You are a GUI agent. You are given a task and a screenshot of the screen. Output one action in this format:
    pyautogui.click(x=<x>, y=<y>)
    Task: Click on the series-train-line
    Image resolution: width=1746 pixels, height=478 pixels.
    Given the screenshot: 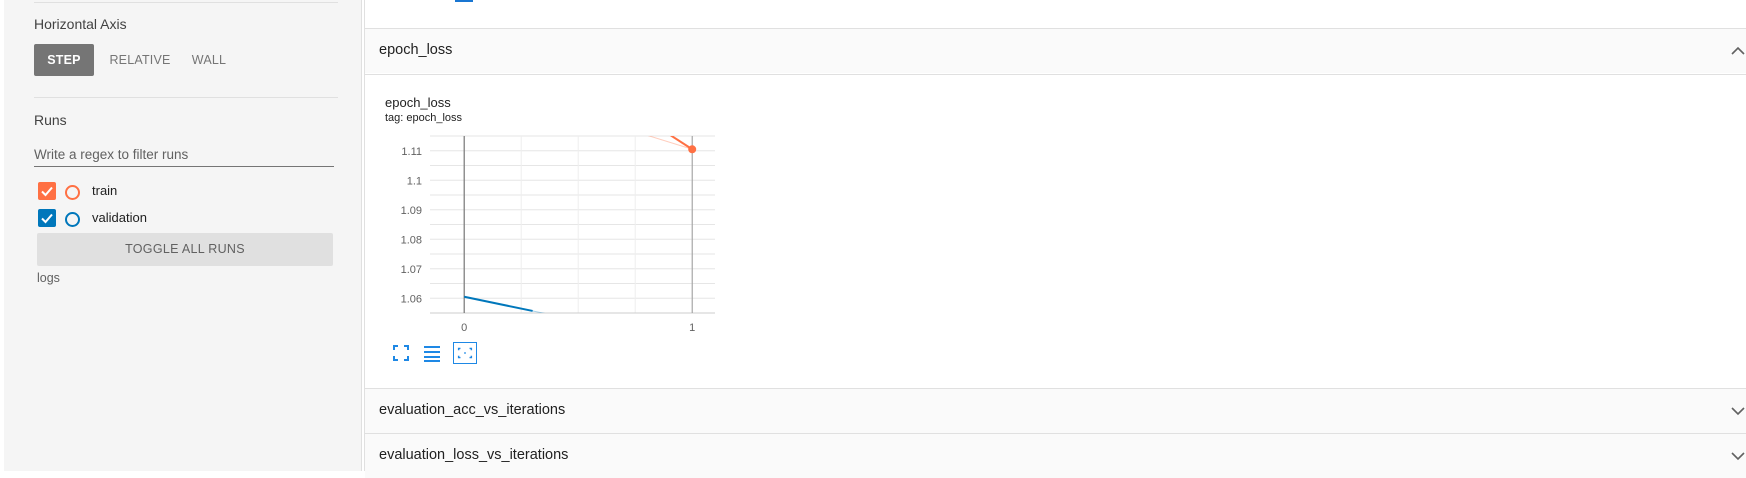 What is the action you would take?
    pyautogui.click(x=681, y=143)
    